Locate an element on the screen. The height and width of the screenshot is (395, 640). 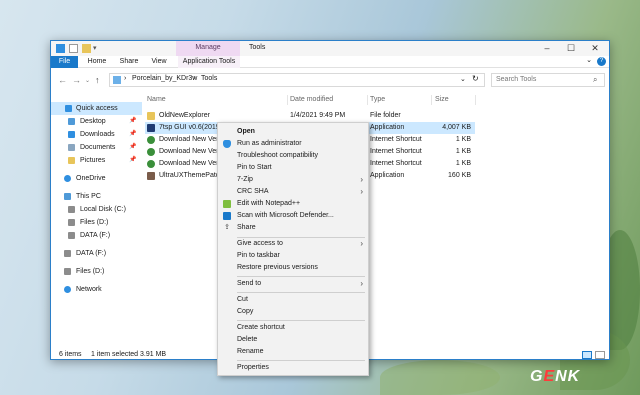
menu-item-edit-with-notepadpp: Edit with Notepad++ is located at coordinates (293, 204).